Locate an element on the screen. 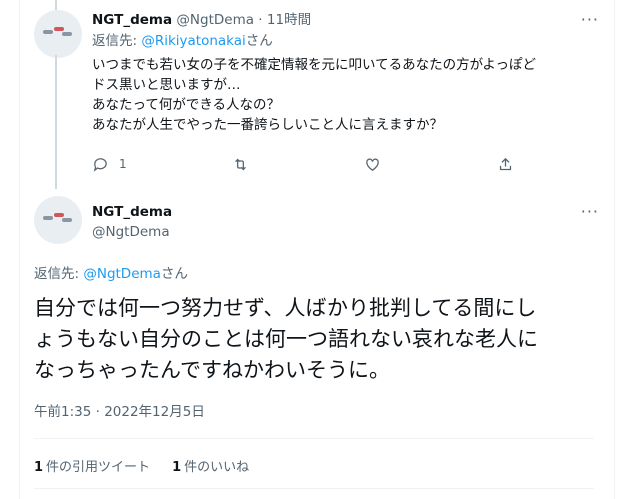 This screenshot has width=619, height=499. tweet-timestamp: 午前1:35 · 2022年12月5日 is located at coordinates (119, 410).